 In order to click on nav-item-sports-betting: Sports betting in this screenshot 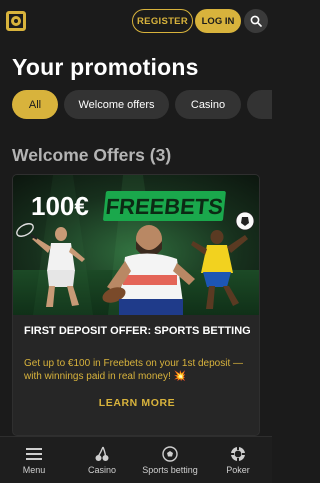, I will do `click(170, 460)`.